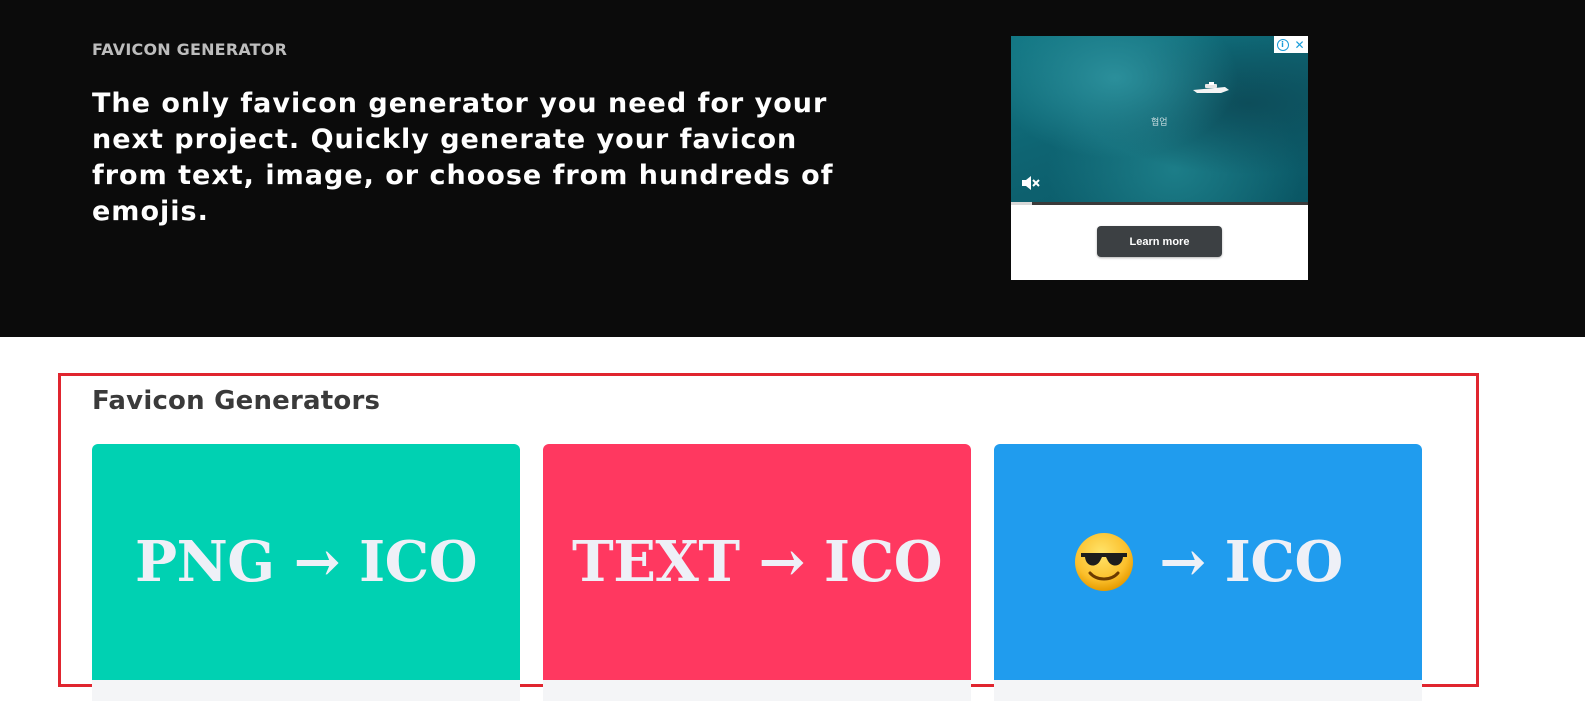  I want to click on boat-icon, so click(1211, 87).